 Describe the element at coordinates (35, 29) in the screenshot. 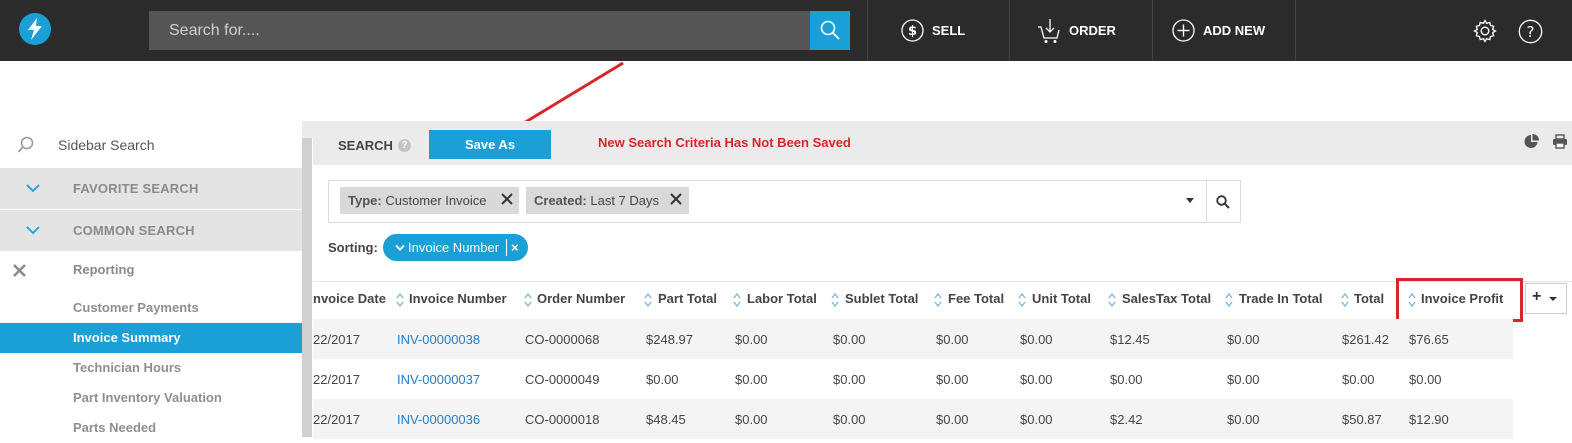

I see `app-logo-icon` at that location.